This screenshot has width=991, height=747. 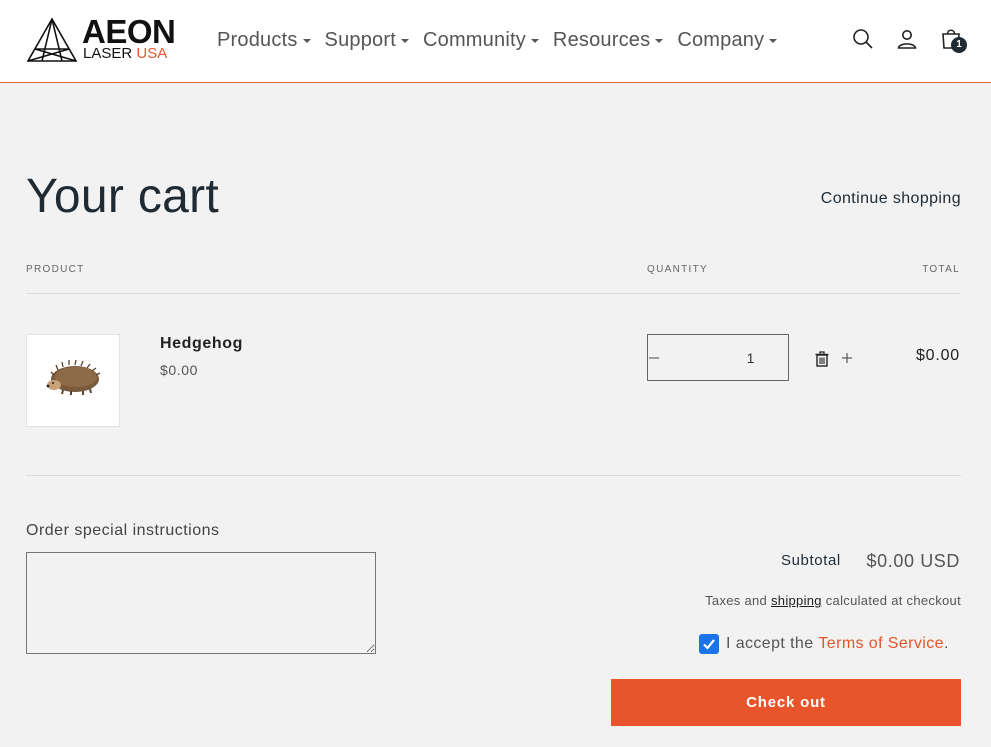 I want to click on nav-products: Products, so click(x=264, y=40).